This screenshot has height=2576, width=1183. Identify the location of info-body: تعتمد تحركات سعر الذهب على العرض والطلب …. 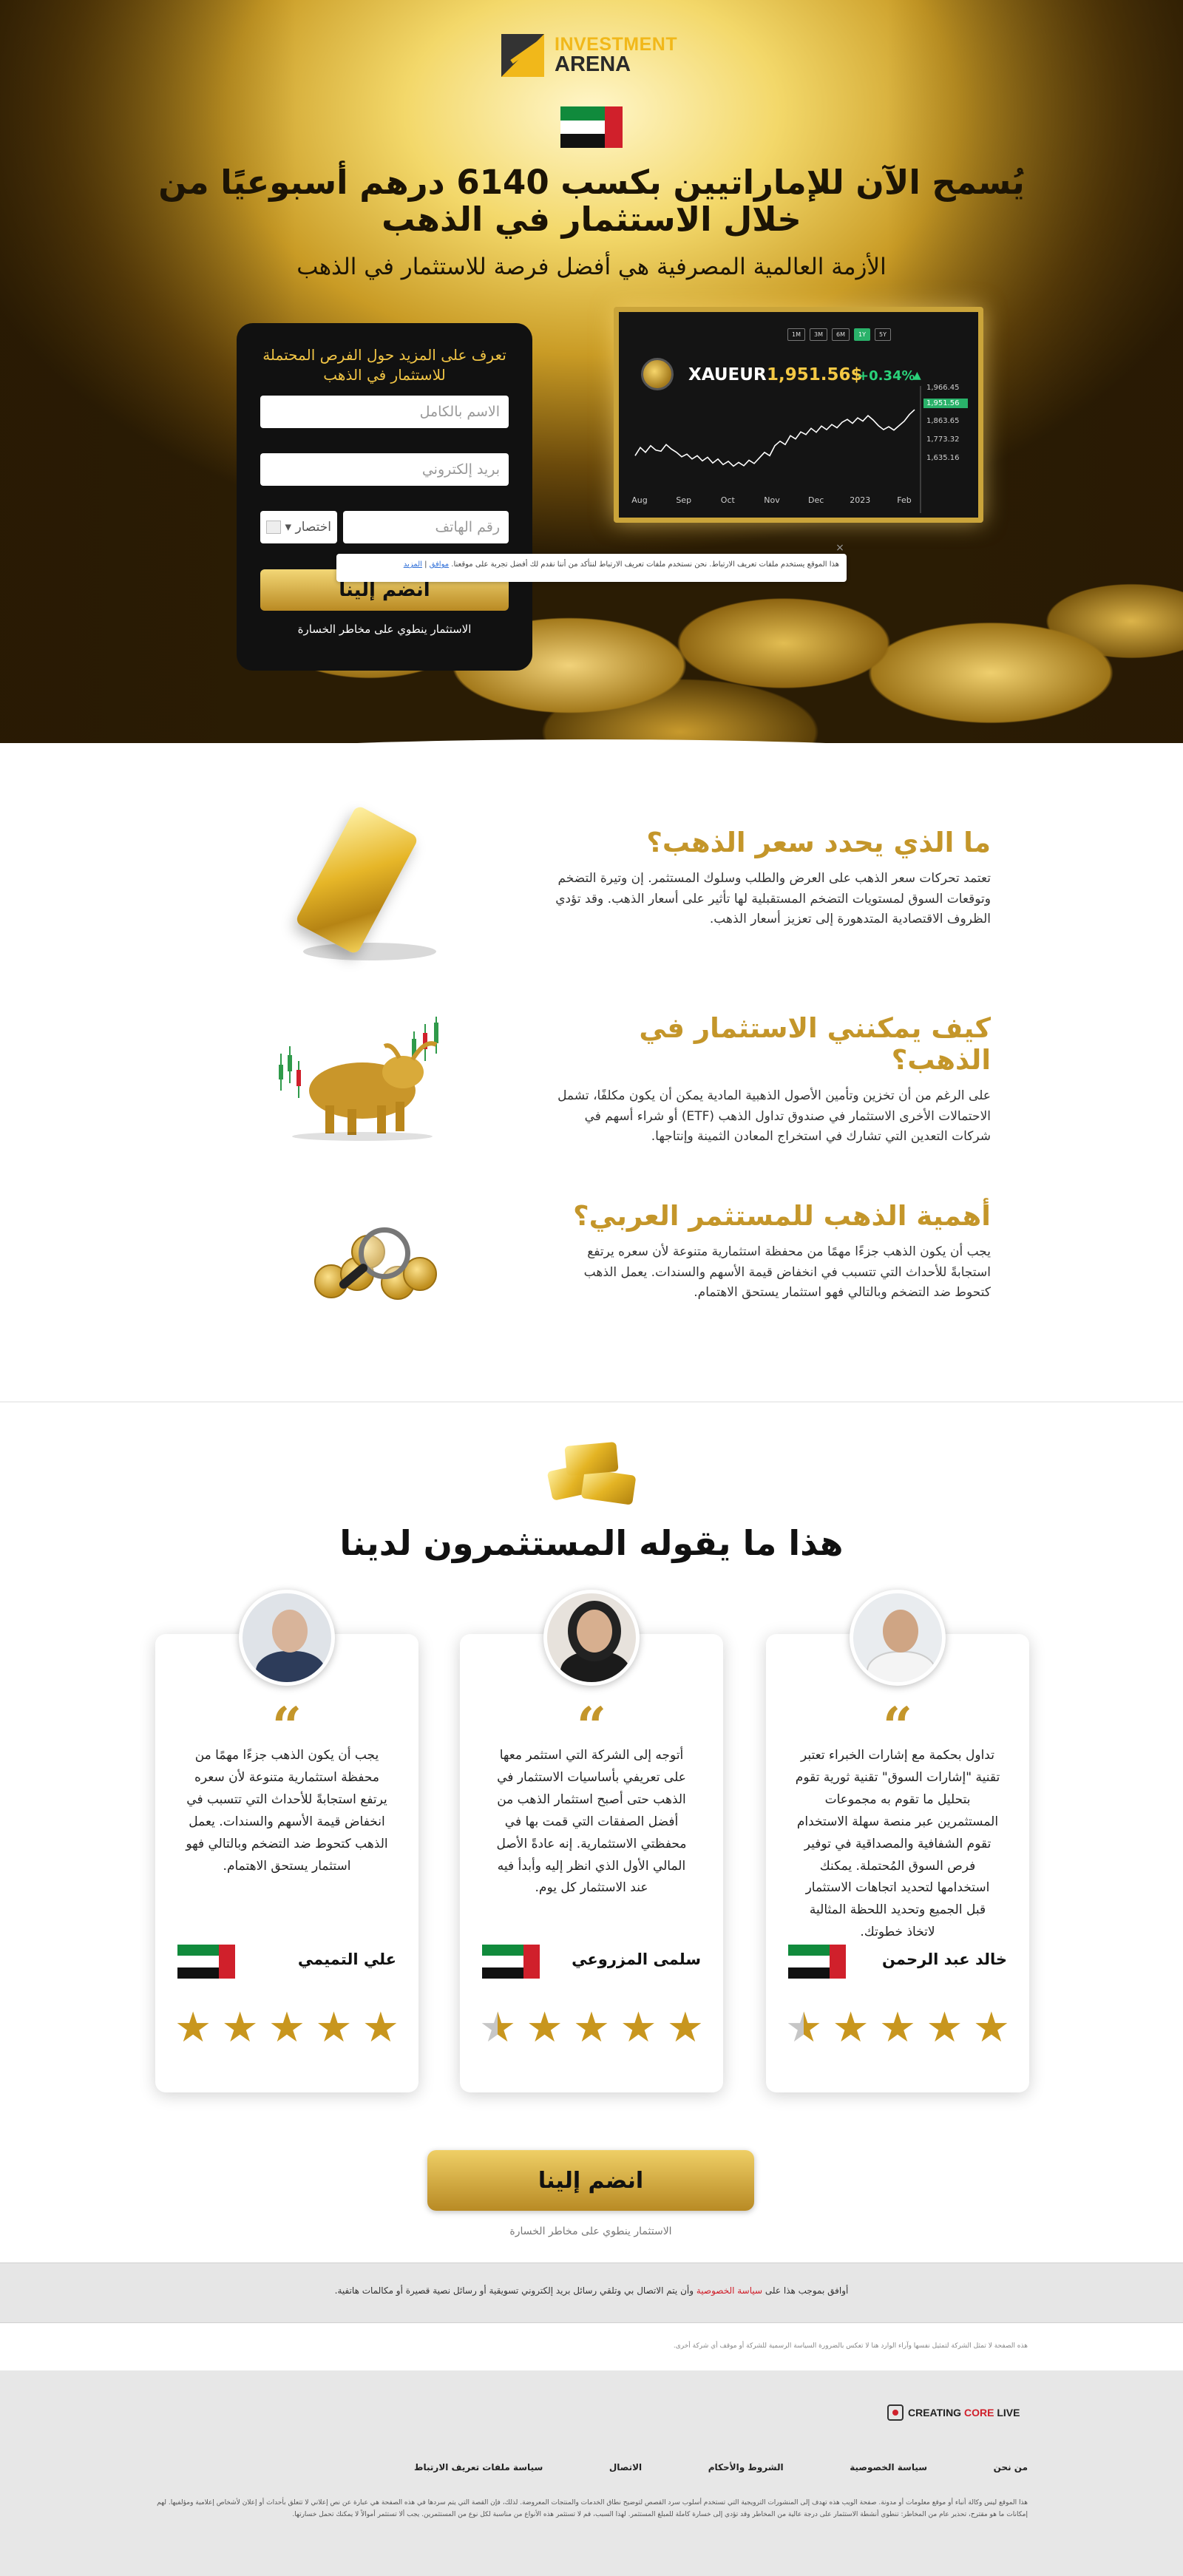
(773, 899).